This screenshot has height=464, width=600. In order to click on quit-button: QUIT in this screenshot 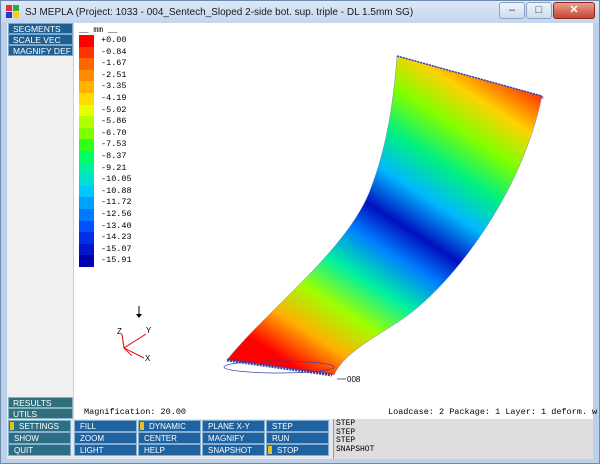, I will do `click(39, 450)`.